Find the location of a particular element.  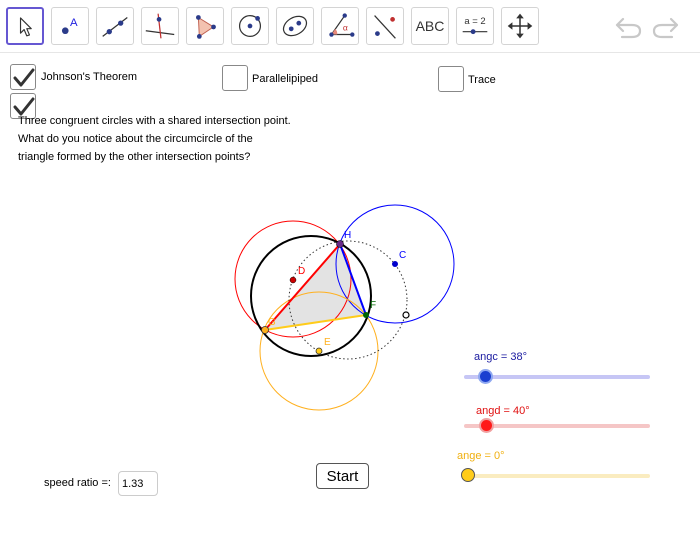

ange-slider-knob is located at coordinates (468, 475).